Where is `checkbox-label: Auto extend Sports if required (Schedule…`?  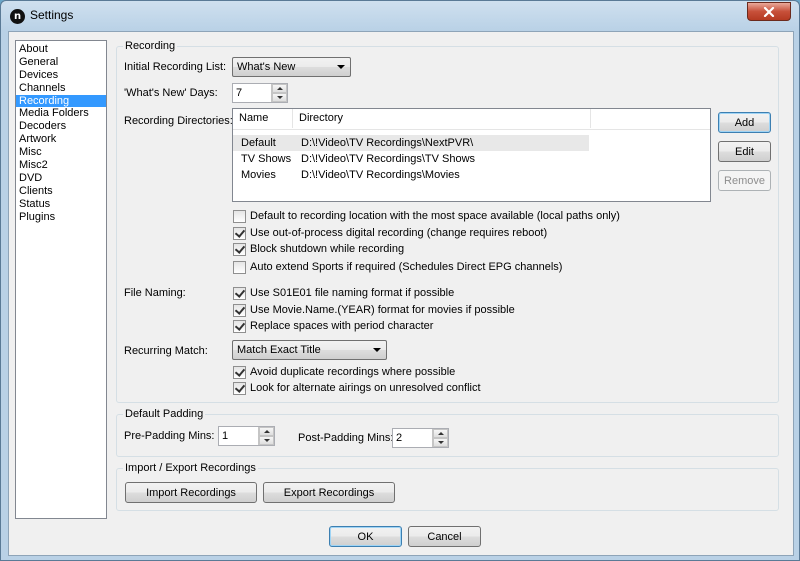
checkbox-label: Auto extend Sports if required (Schedule… is located at coordinates (406, 267).